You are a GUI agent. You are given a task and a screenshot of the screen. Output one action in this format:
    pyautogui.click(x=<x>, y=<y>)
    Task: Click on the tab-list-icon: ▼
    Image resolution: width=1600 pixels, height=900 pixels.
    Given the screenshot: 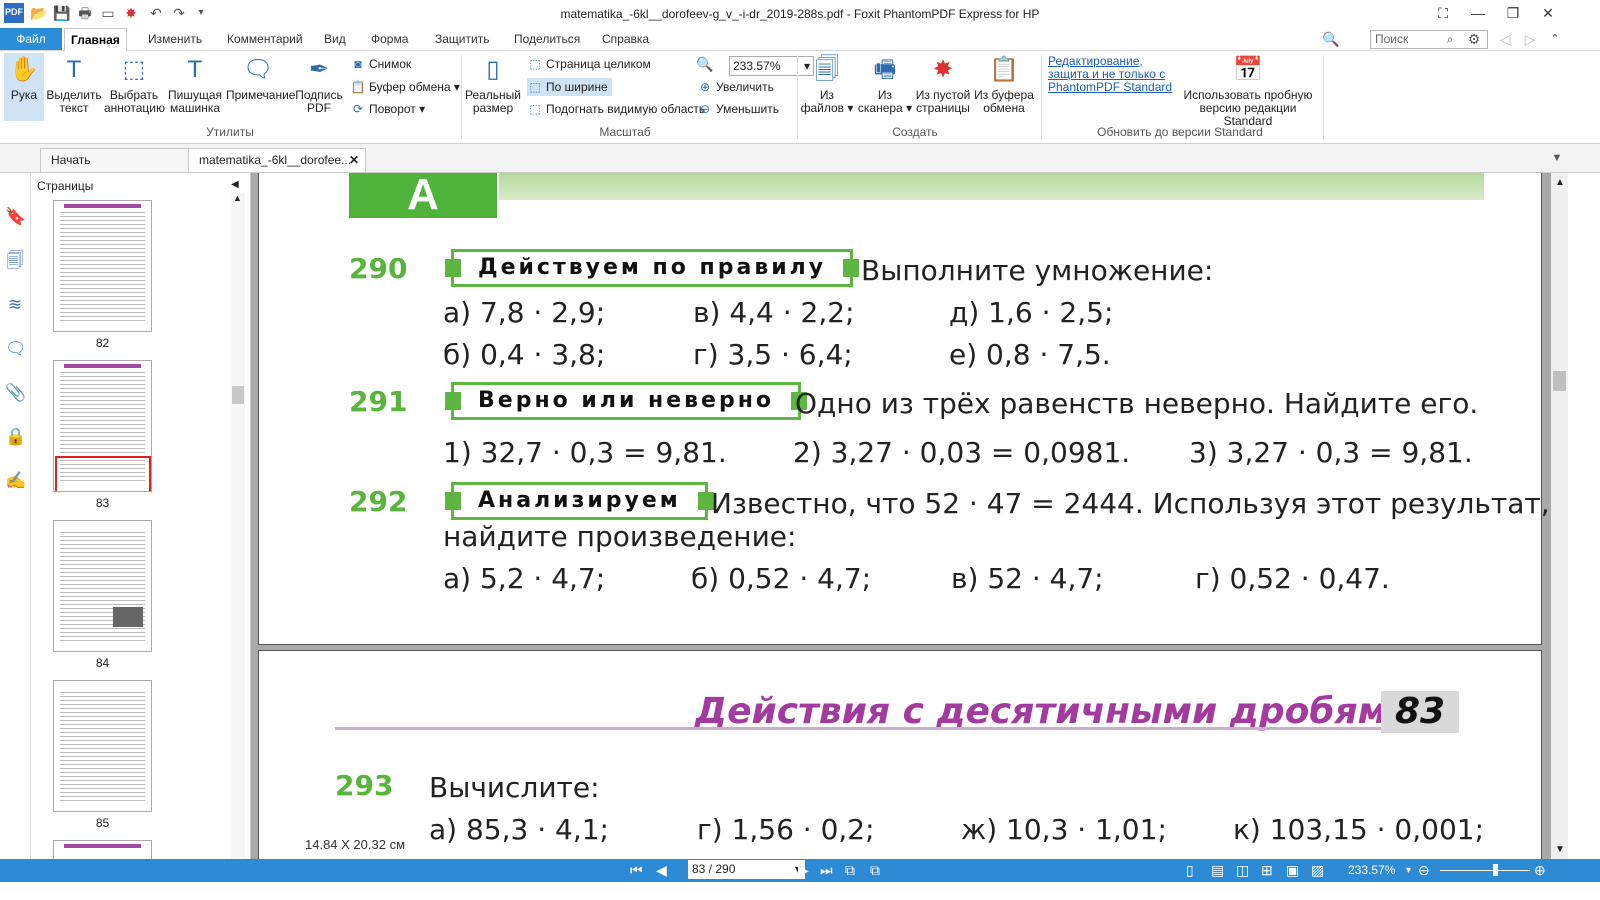 What is the action you would take?
    pyautogui.click(x=1557, y=158)
    